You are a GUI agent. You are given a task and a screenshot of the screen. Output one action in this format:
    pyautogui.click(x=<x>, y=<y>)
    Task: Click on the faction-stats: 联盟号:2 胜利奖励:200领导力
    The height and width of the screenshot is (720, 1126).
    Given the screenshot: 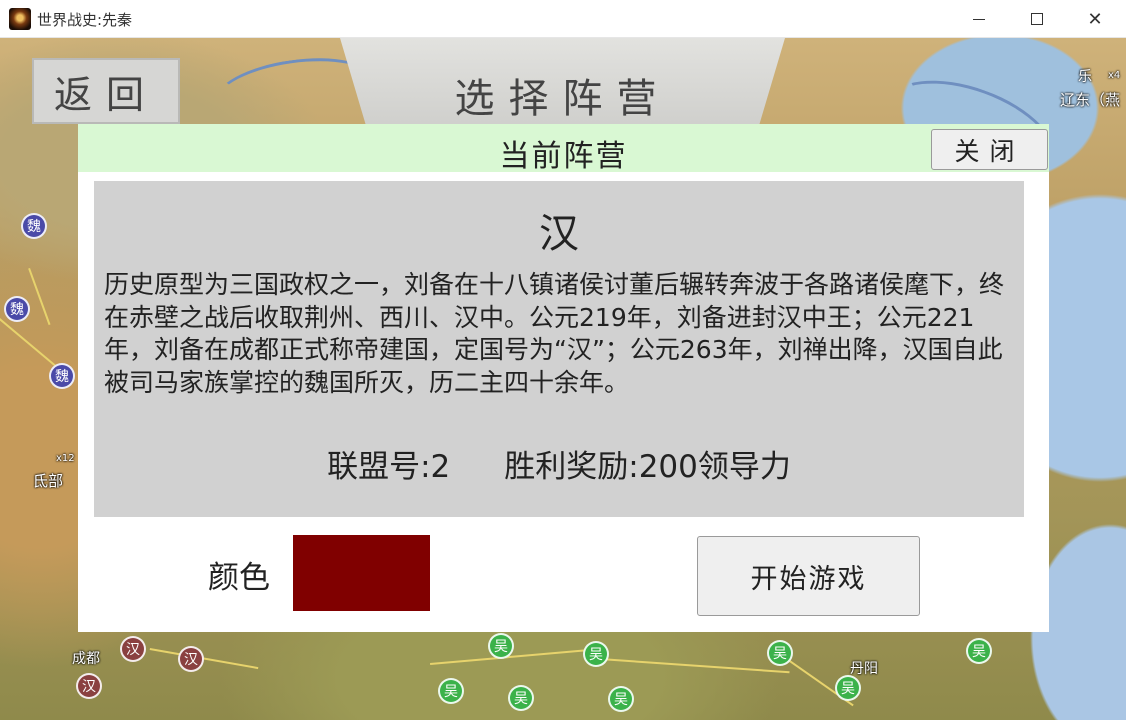 What is the action you would take?
    pyautogui.click(x=559, y=463)
    